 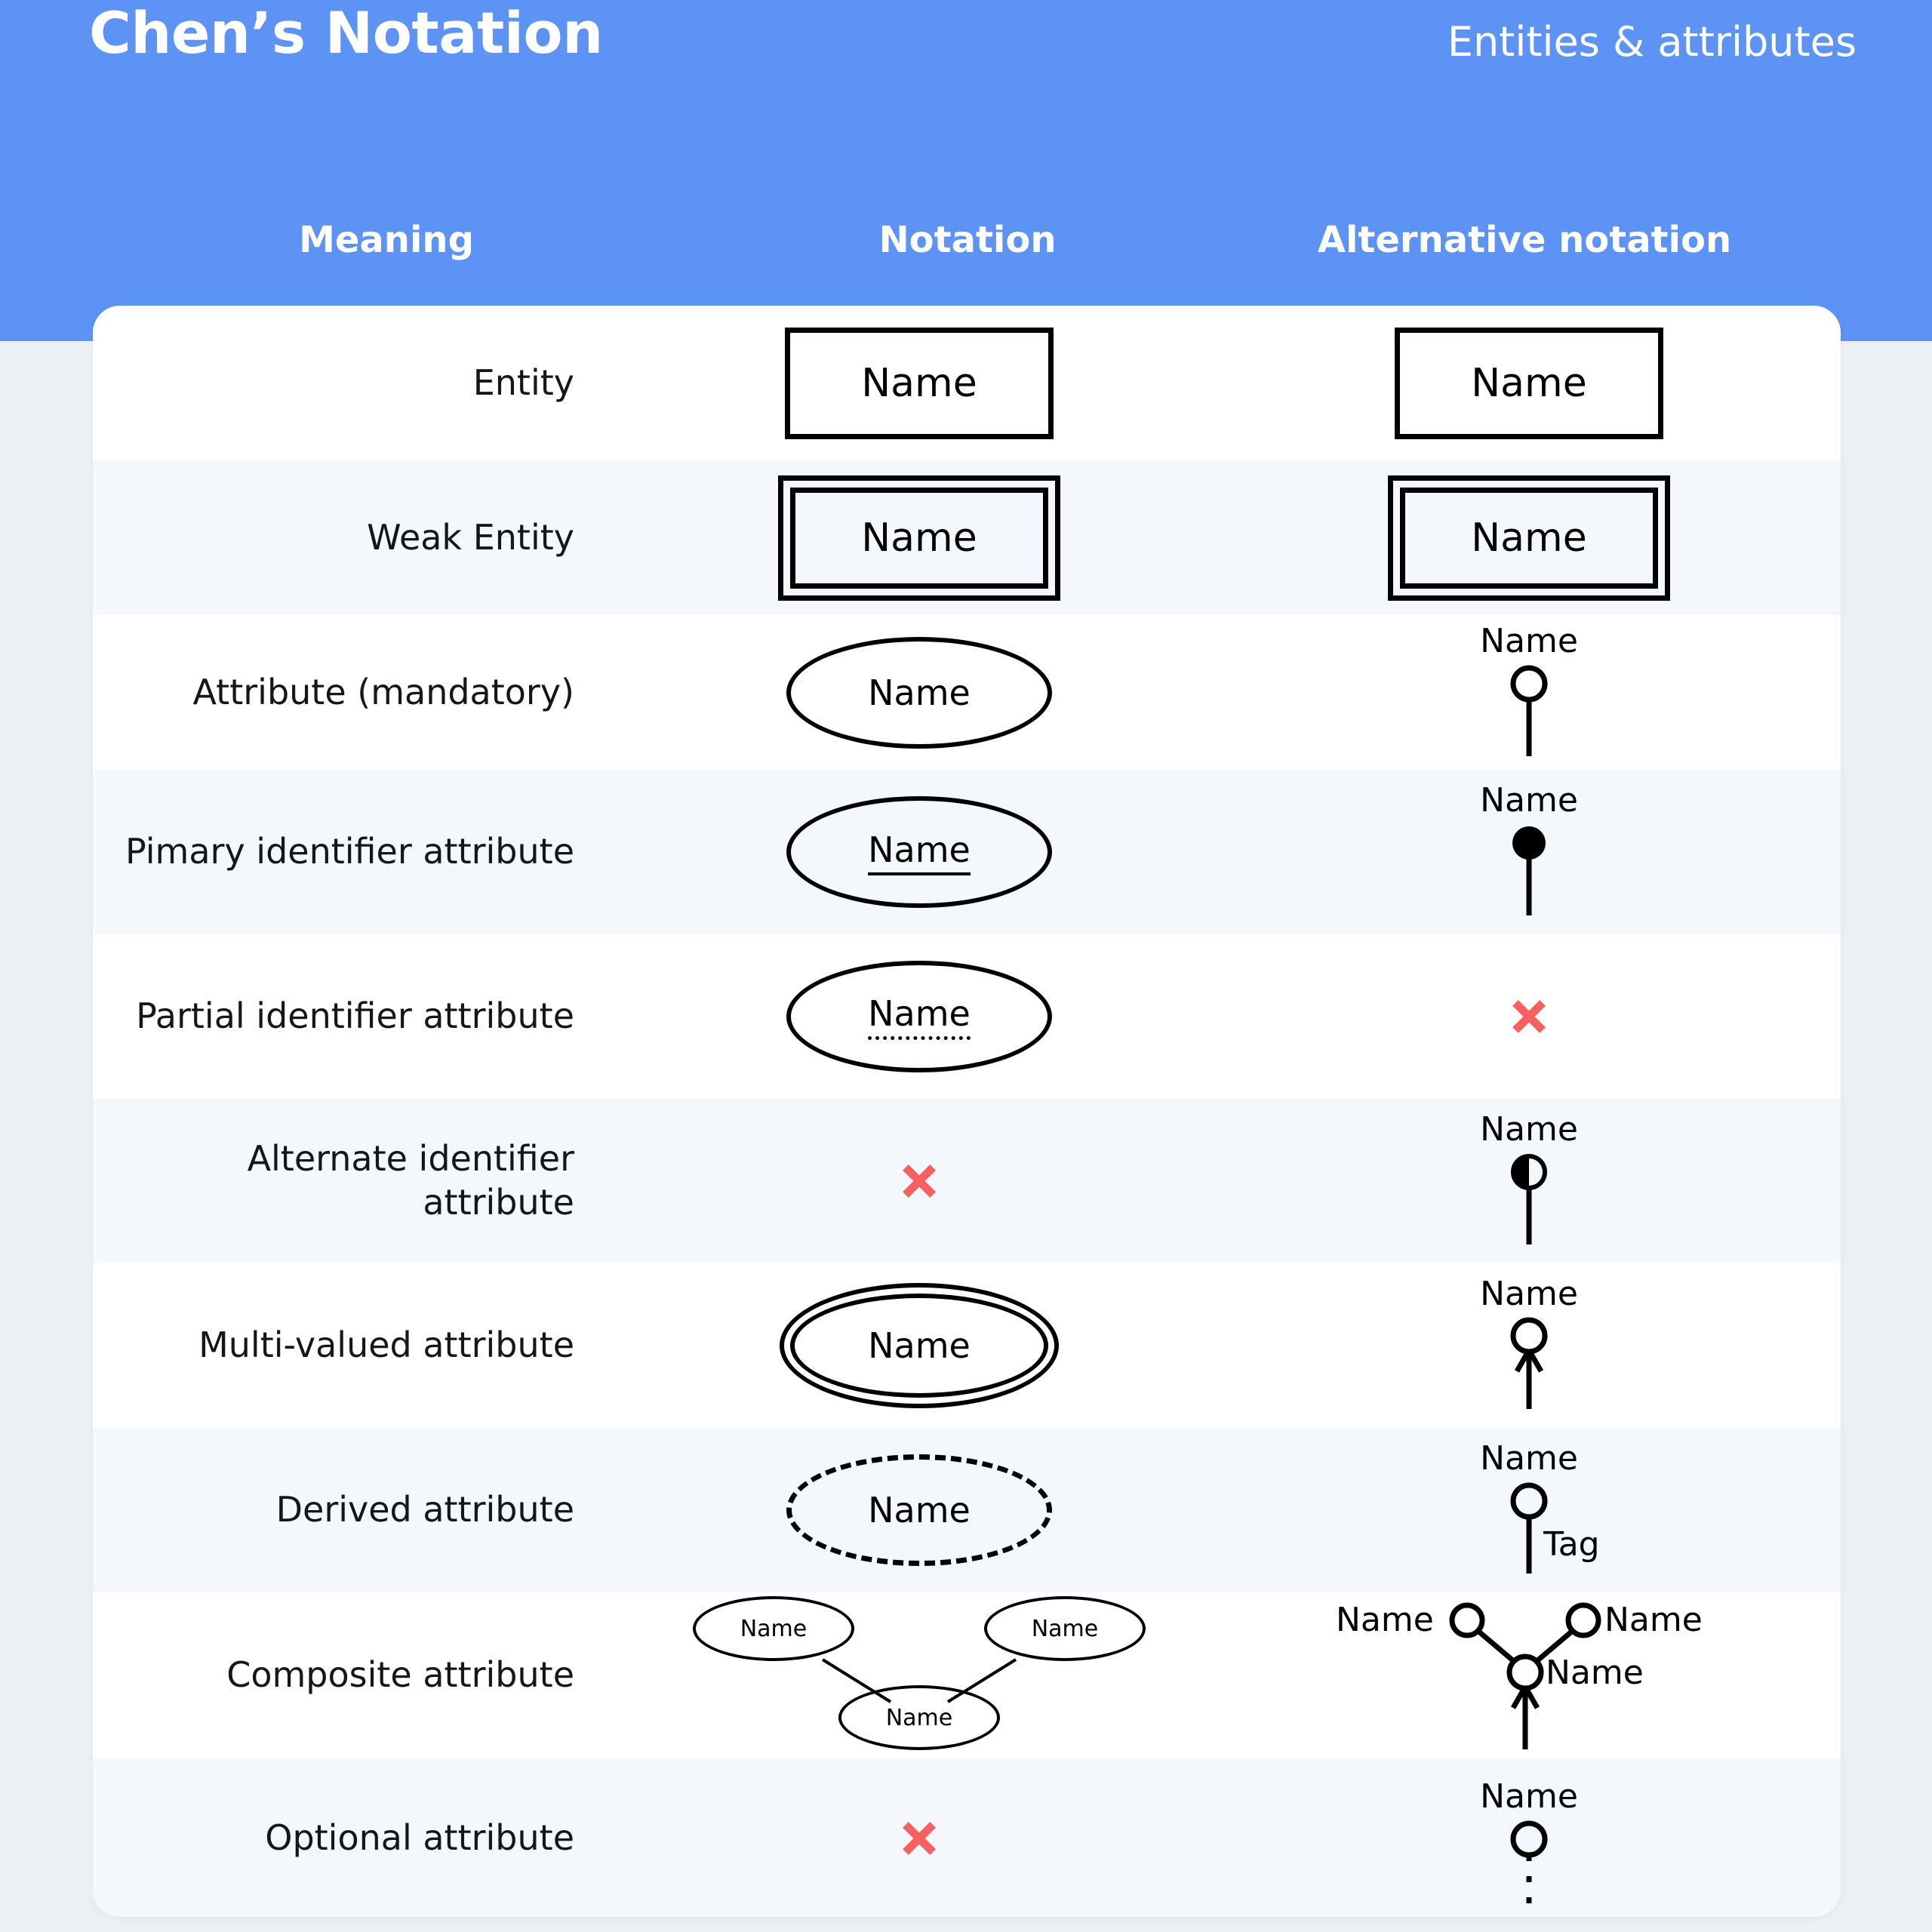 I want to click on partial-identifier-ellipse-icon: Name, so click(x=919, y=1016).